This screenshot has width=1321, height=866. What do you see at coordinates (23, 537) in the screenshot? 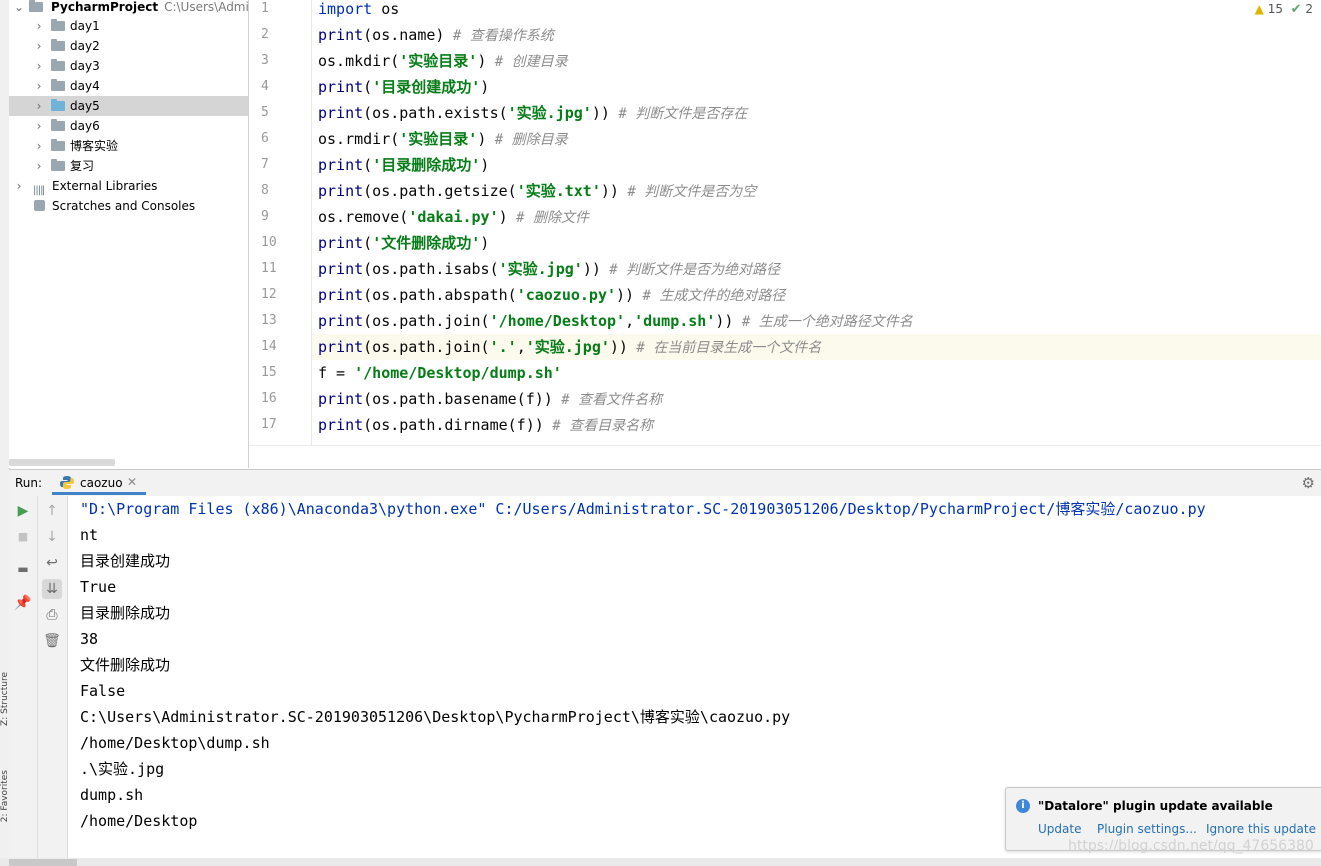
I see `stop-icon: ■` at bounding box center [23, 537].